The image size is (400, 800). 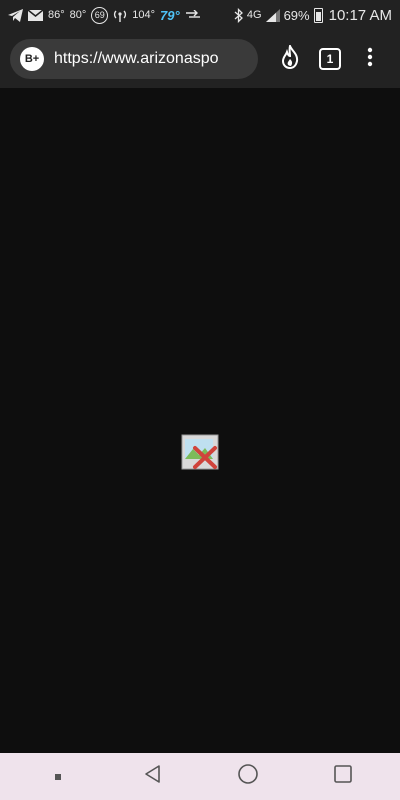 I want to click on flame-button, so click(x=290, y=59).